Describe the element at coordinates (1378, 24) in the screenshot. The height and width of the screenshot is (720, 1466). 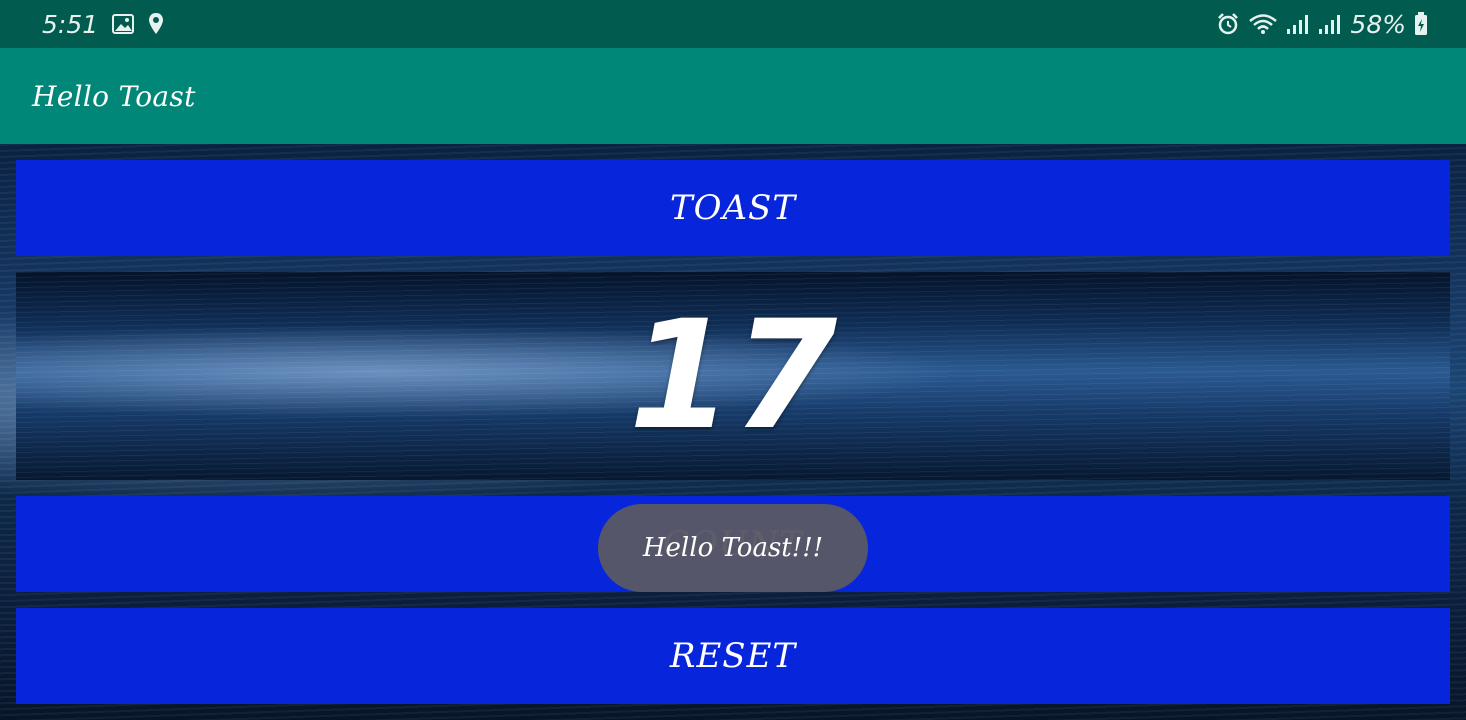
I see `battery-percent: 58%` at that location.